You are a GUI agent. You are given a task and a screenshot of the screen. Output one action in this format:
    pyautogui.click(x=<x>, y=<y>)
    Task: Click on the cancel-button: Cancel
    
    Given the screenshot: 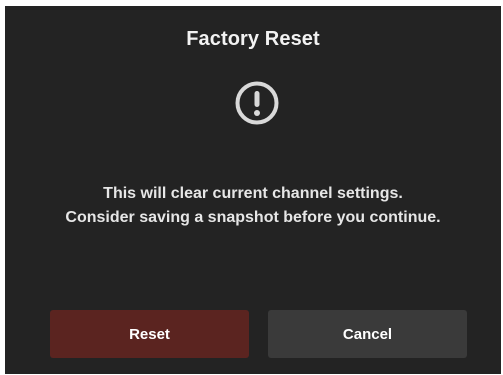 What is the action you would take?
    pyautogui.click(x=367, y=334)
    